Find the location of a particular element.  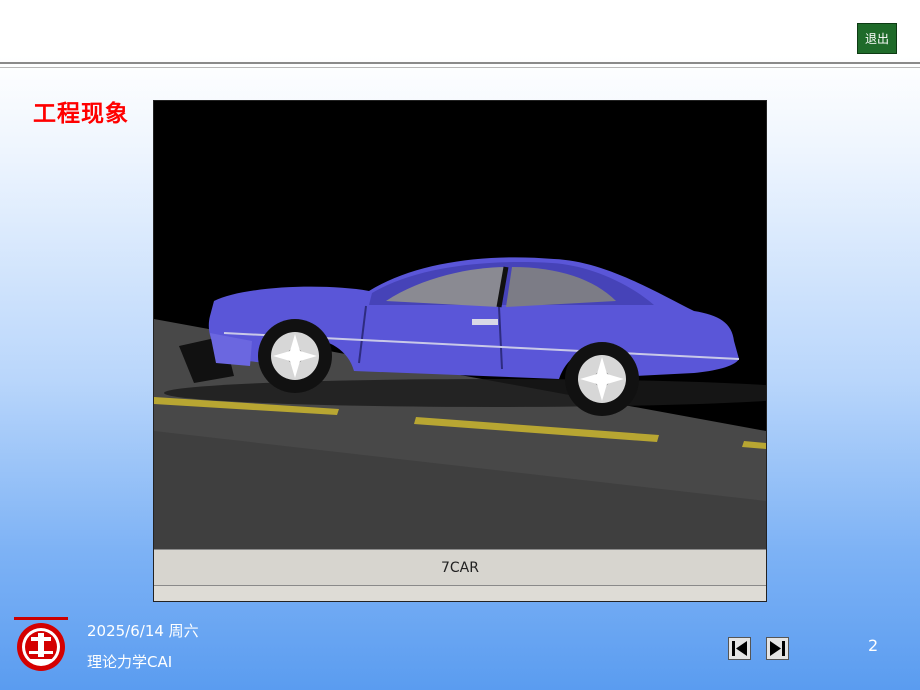

next-slide-icon is located at coordinates (777, 648).